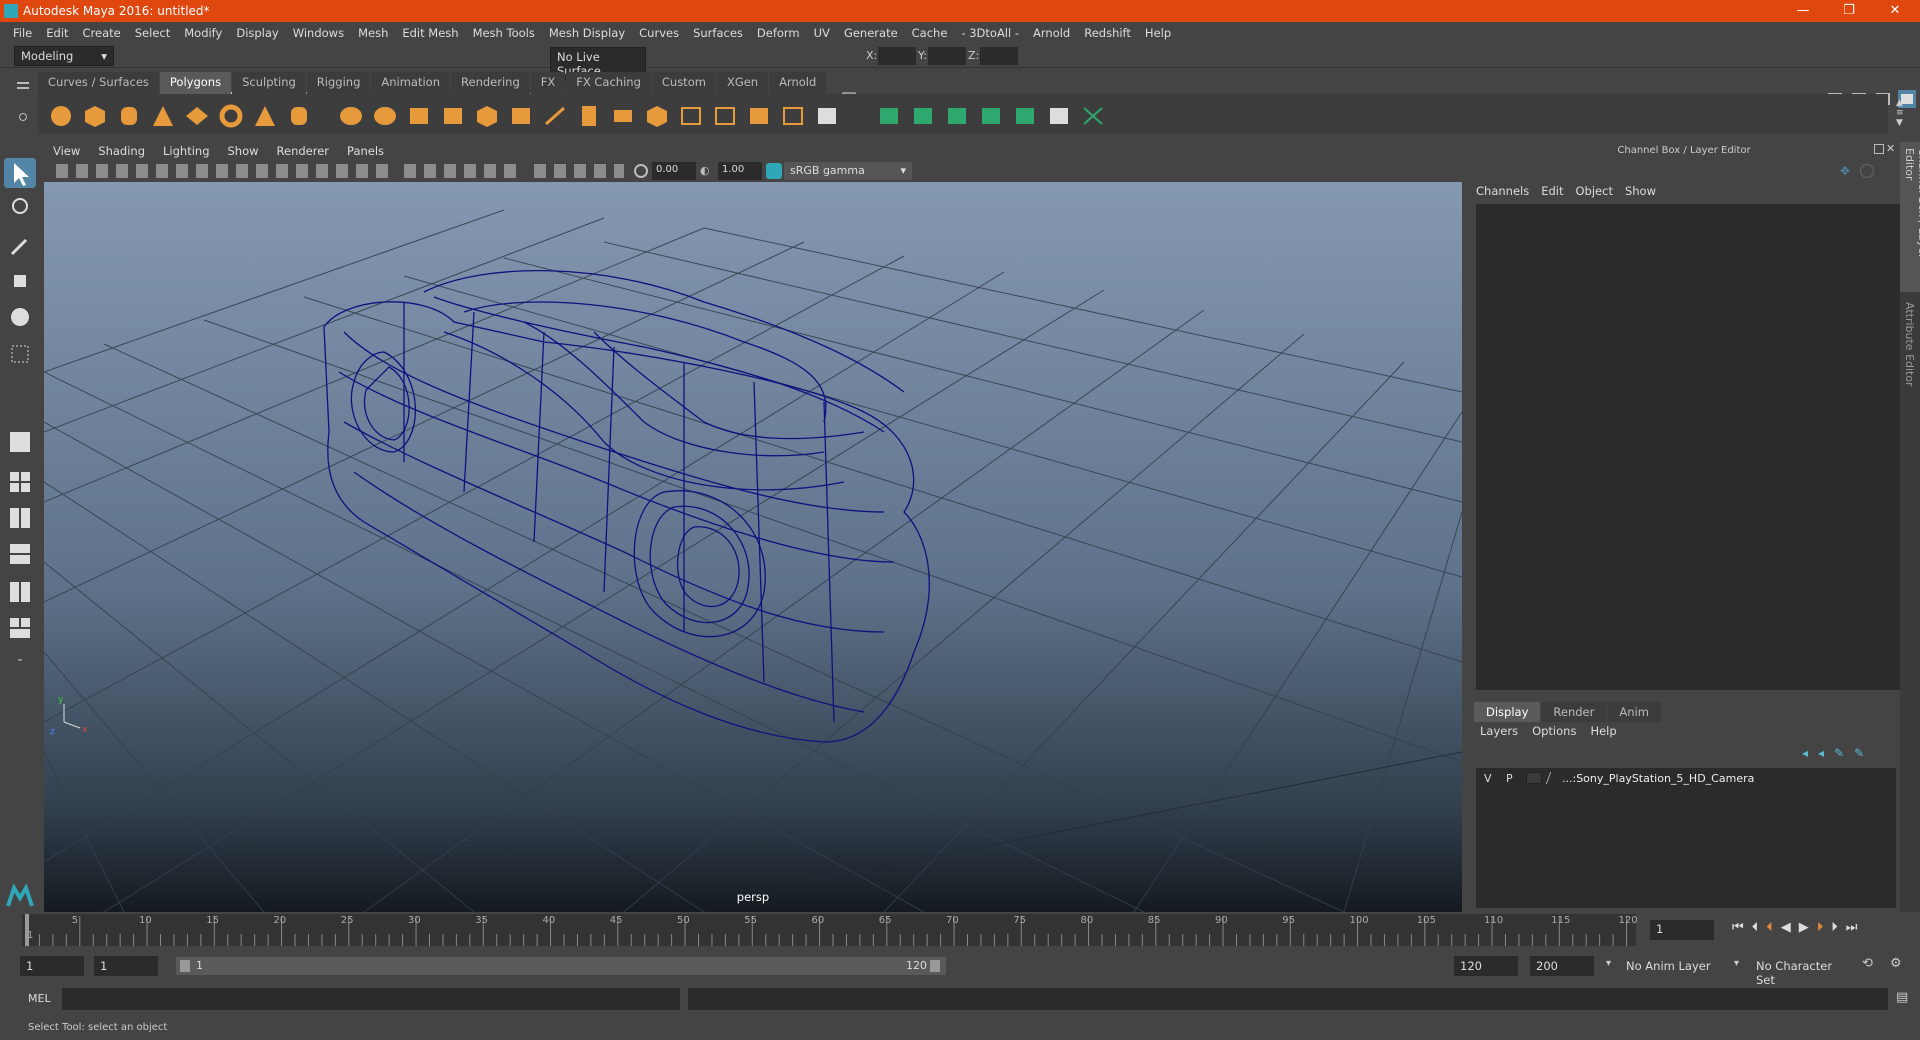 Image resolution: width=1920 pixels, height=1040 pixels. I want to click on show-menu: Show, so click(1640, 193).